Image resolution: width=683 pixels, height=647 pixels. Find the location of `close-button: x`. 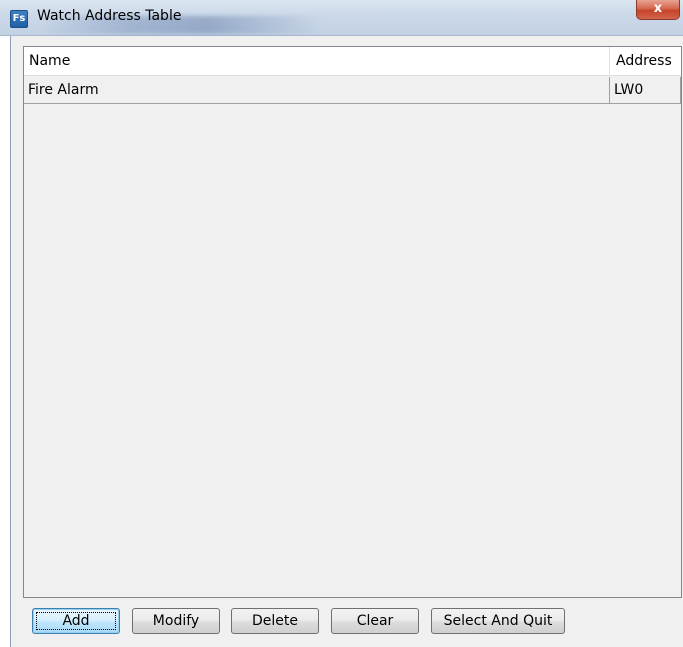

close-button: x is located at coordinates (658, 10).